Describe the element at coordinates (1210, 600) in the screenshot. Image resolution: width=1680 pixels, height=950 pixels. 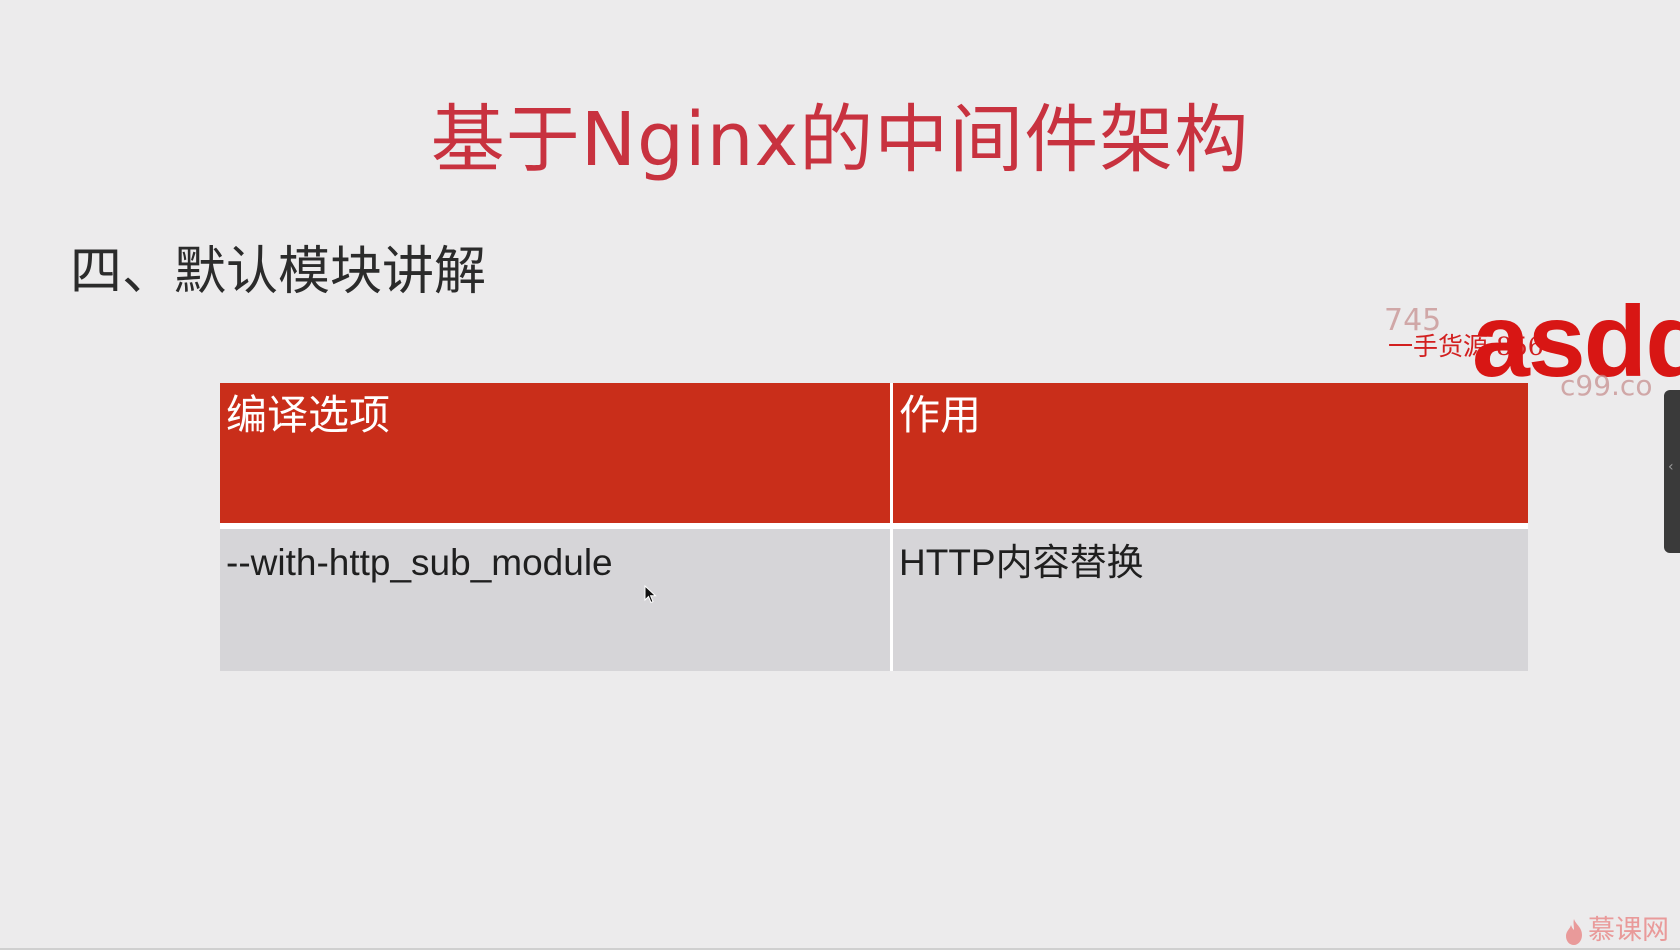
I see `cell-purpose: HTTP内容替换` at that location.